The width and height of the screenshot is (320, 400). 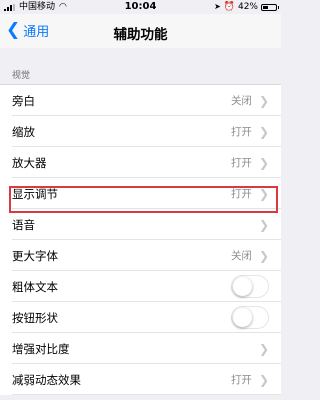 I want to click on battery-percent: 42%, so click(x=247, y=7).